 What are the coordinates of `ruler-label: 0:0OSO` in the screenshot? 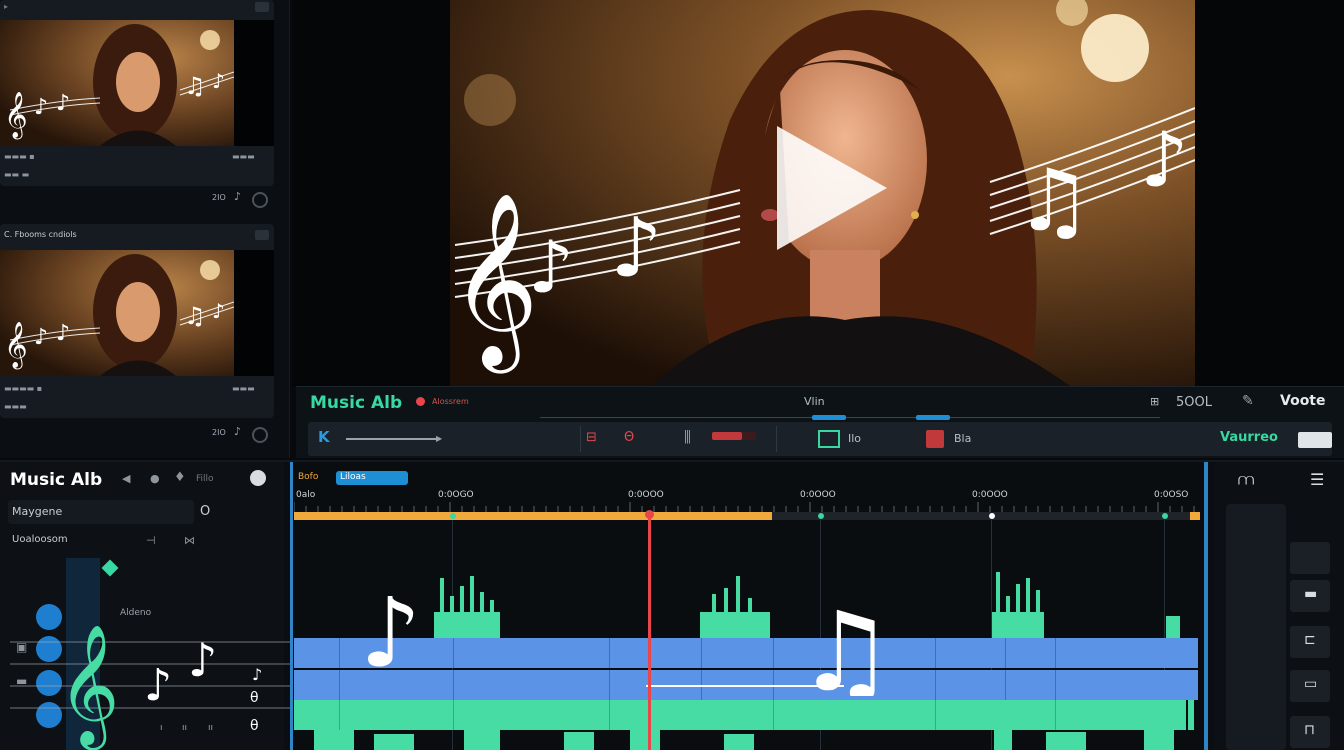 It's located at (1171, 495).